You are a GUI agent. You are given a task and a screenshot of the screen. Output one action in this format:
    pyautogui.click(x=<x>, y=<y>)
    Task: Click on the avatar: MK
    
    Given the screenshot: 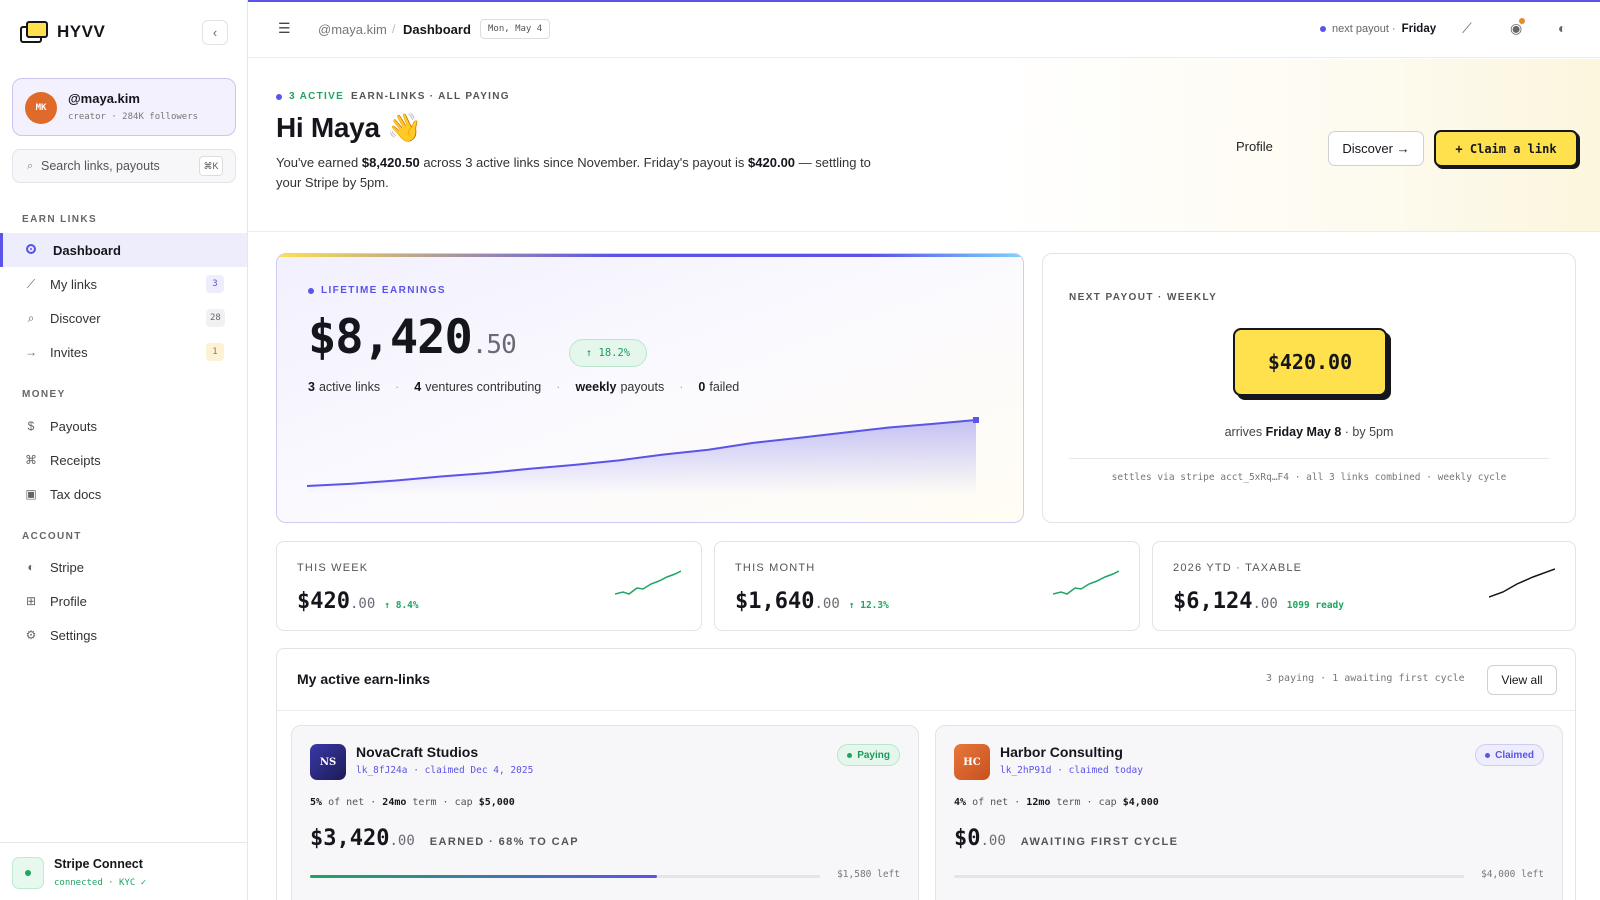 What is the action you would take?
    pyautogui.click(x=41, y=108)
    